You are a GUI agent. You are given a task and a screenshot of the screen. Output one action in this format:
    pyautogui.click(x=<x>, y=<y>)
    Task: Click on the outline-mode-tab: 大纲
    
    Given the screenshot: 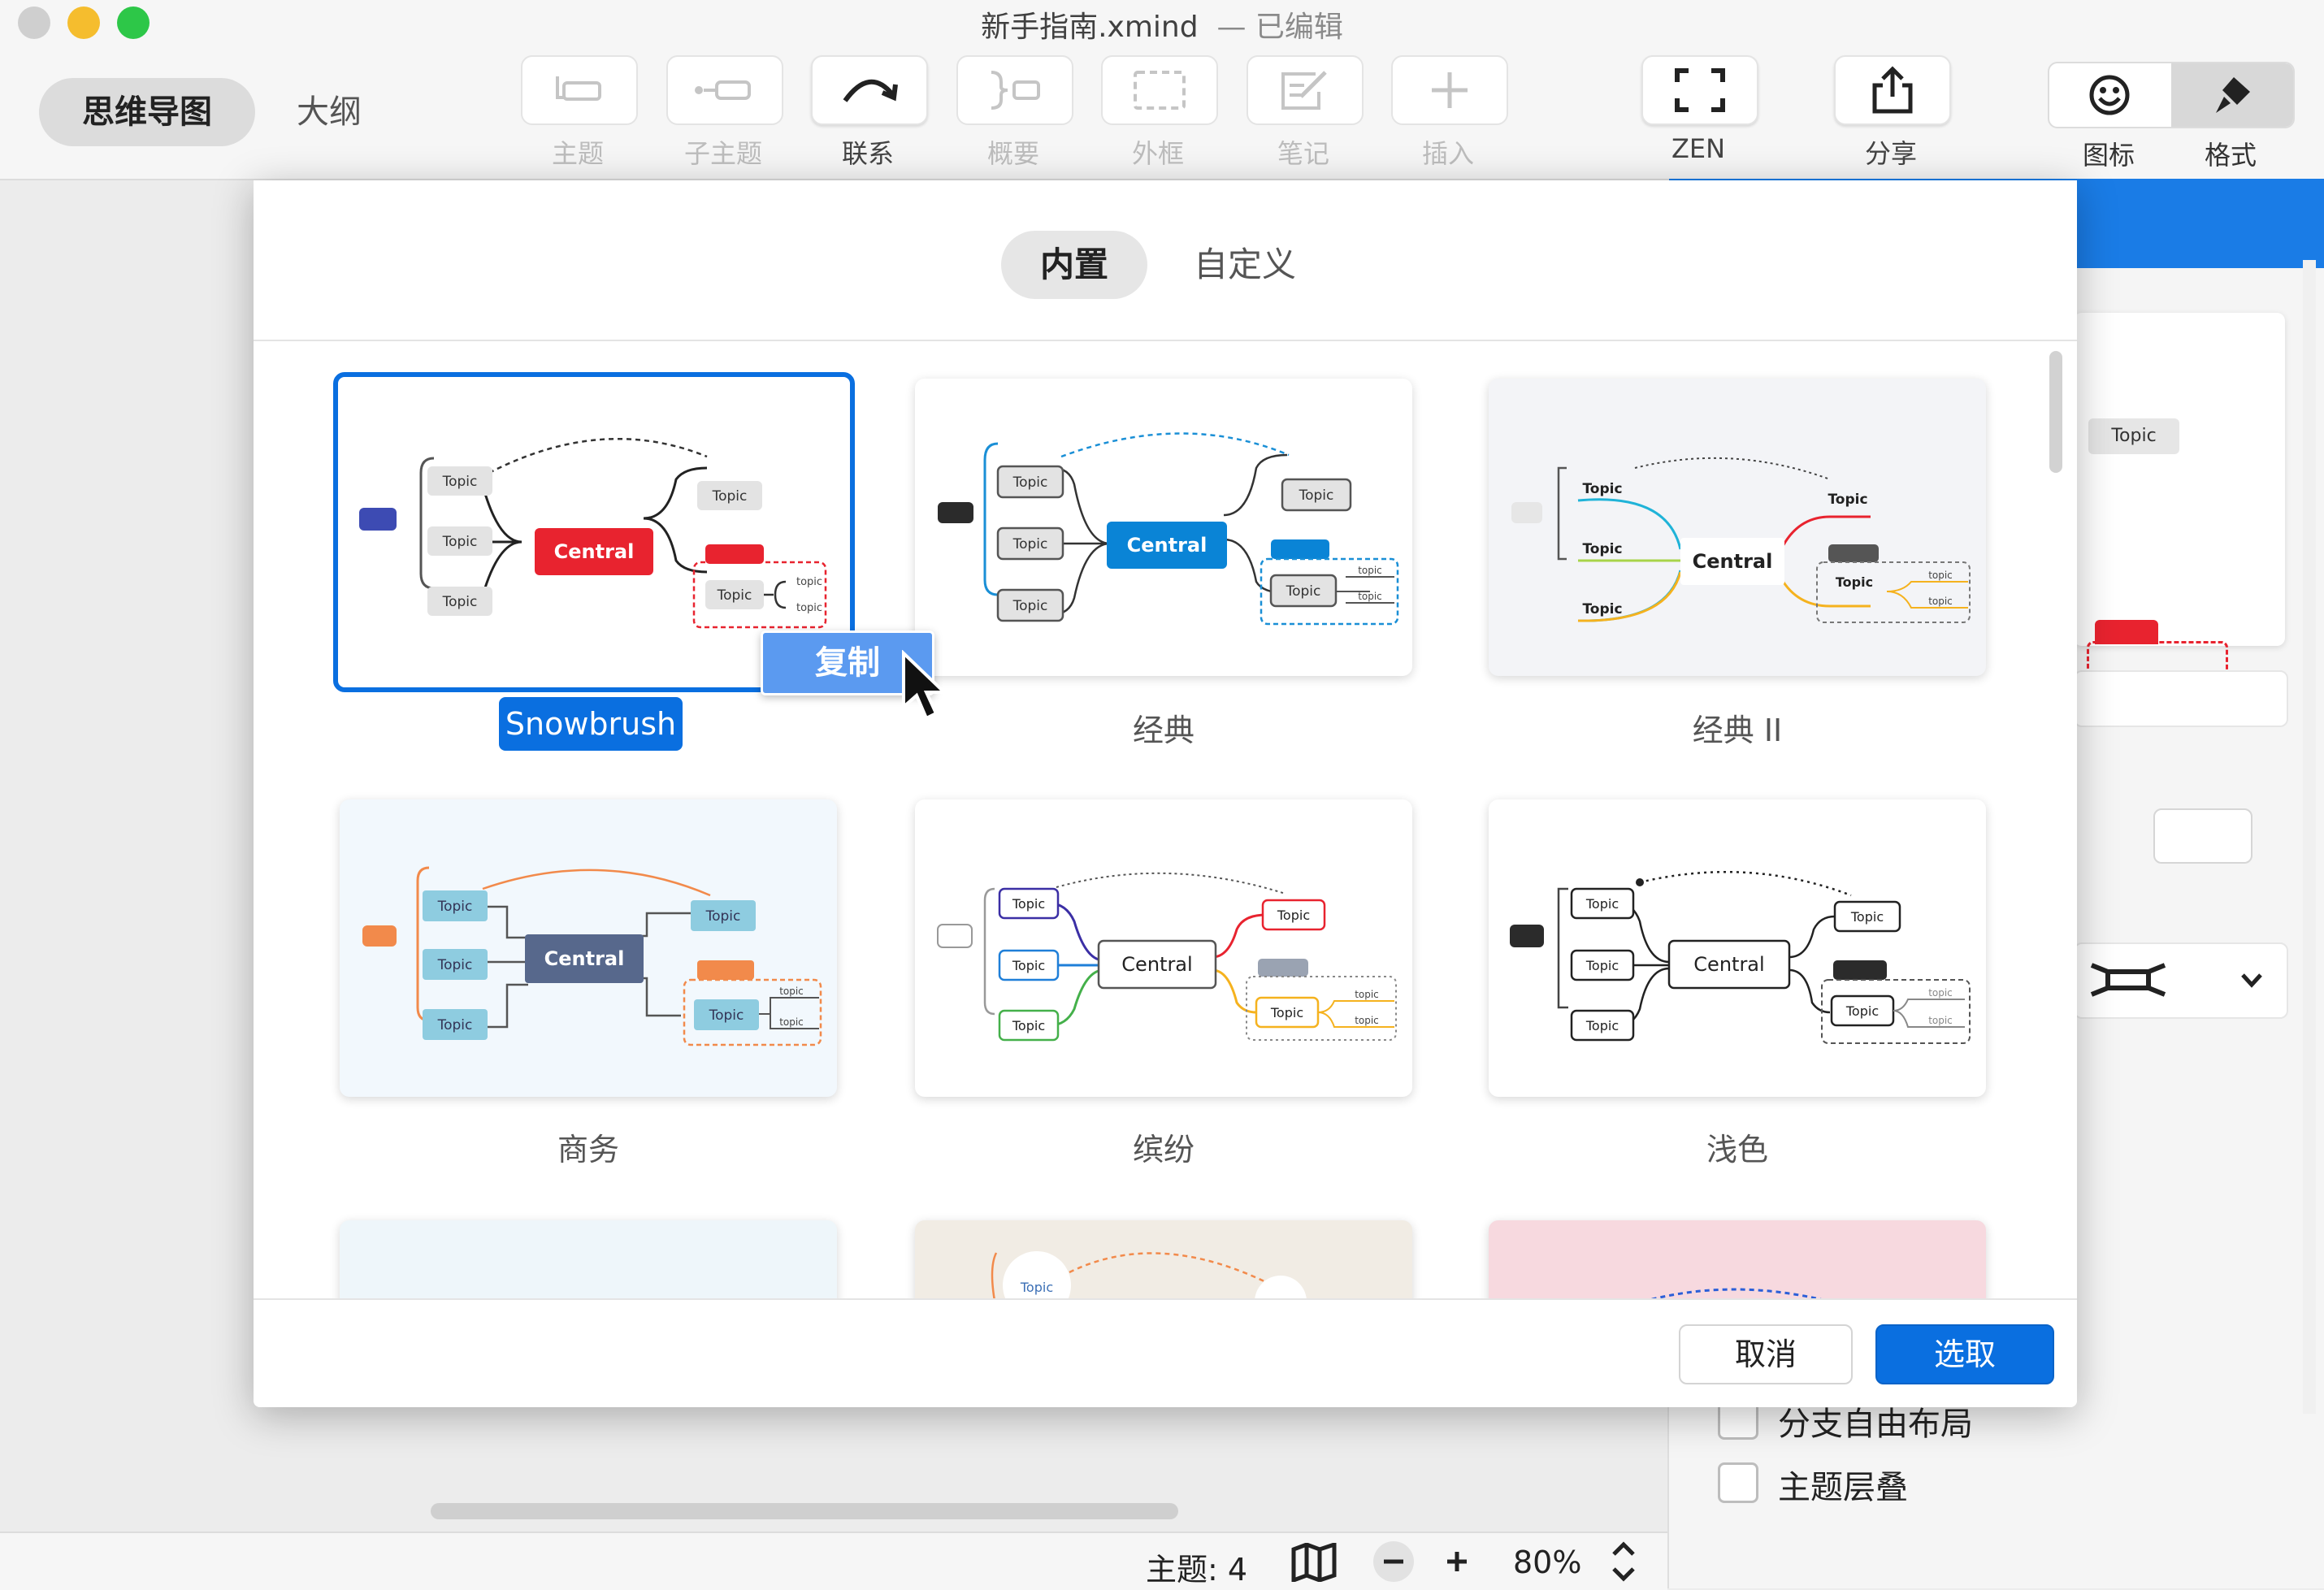 What is the action you would take?
    pyautogui.click(x=329, y=112)
    